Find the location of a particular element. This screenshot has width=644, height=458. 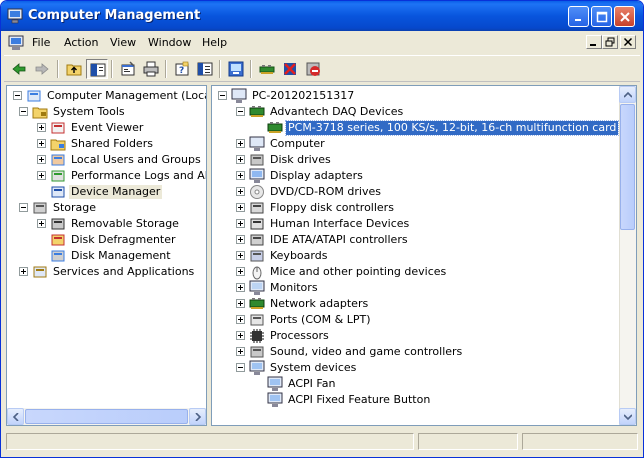

minimize-button is located at coordinates (578, 16).